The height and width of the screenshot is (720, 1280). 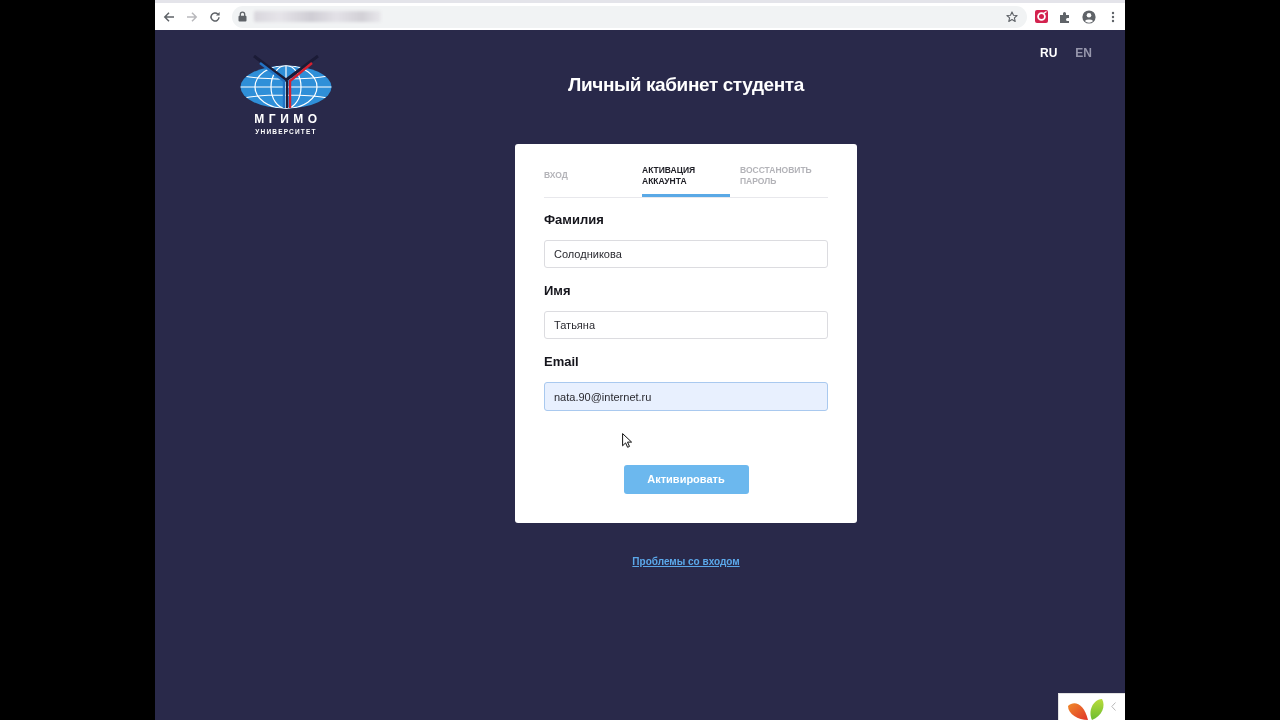 I want to click on page-title: Личный кабинет студента, so click(x=686, y=85).